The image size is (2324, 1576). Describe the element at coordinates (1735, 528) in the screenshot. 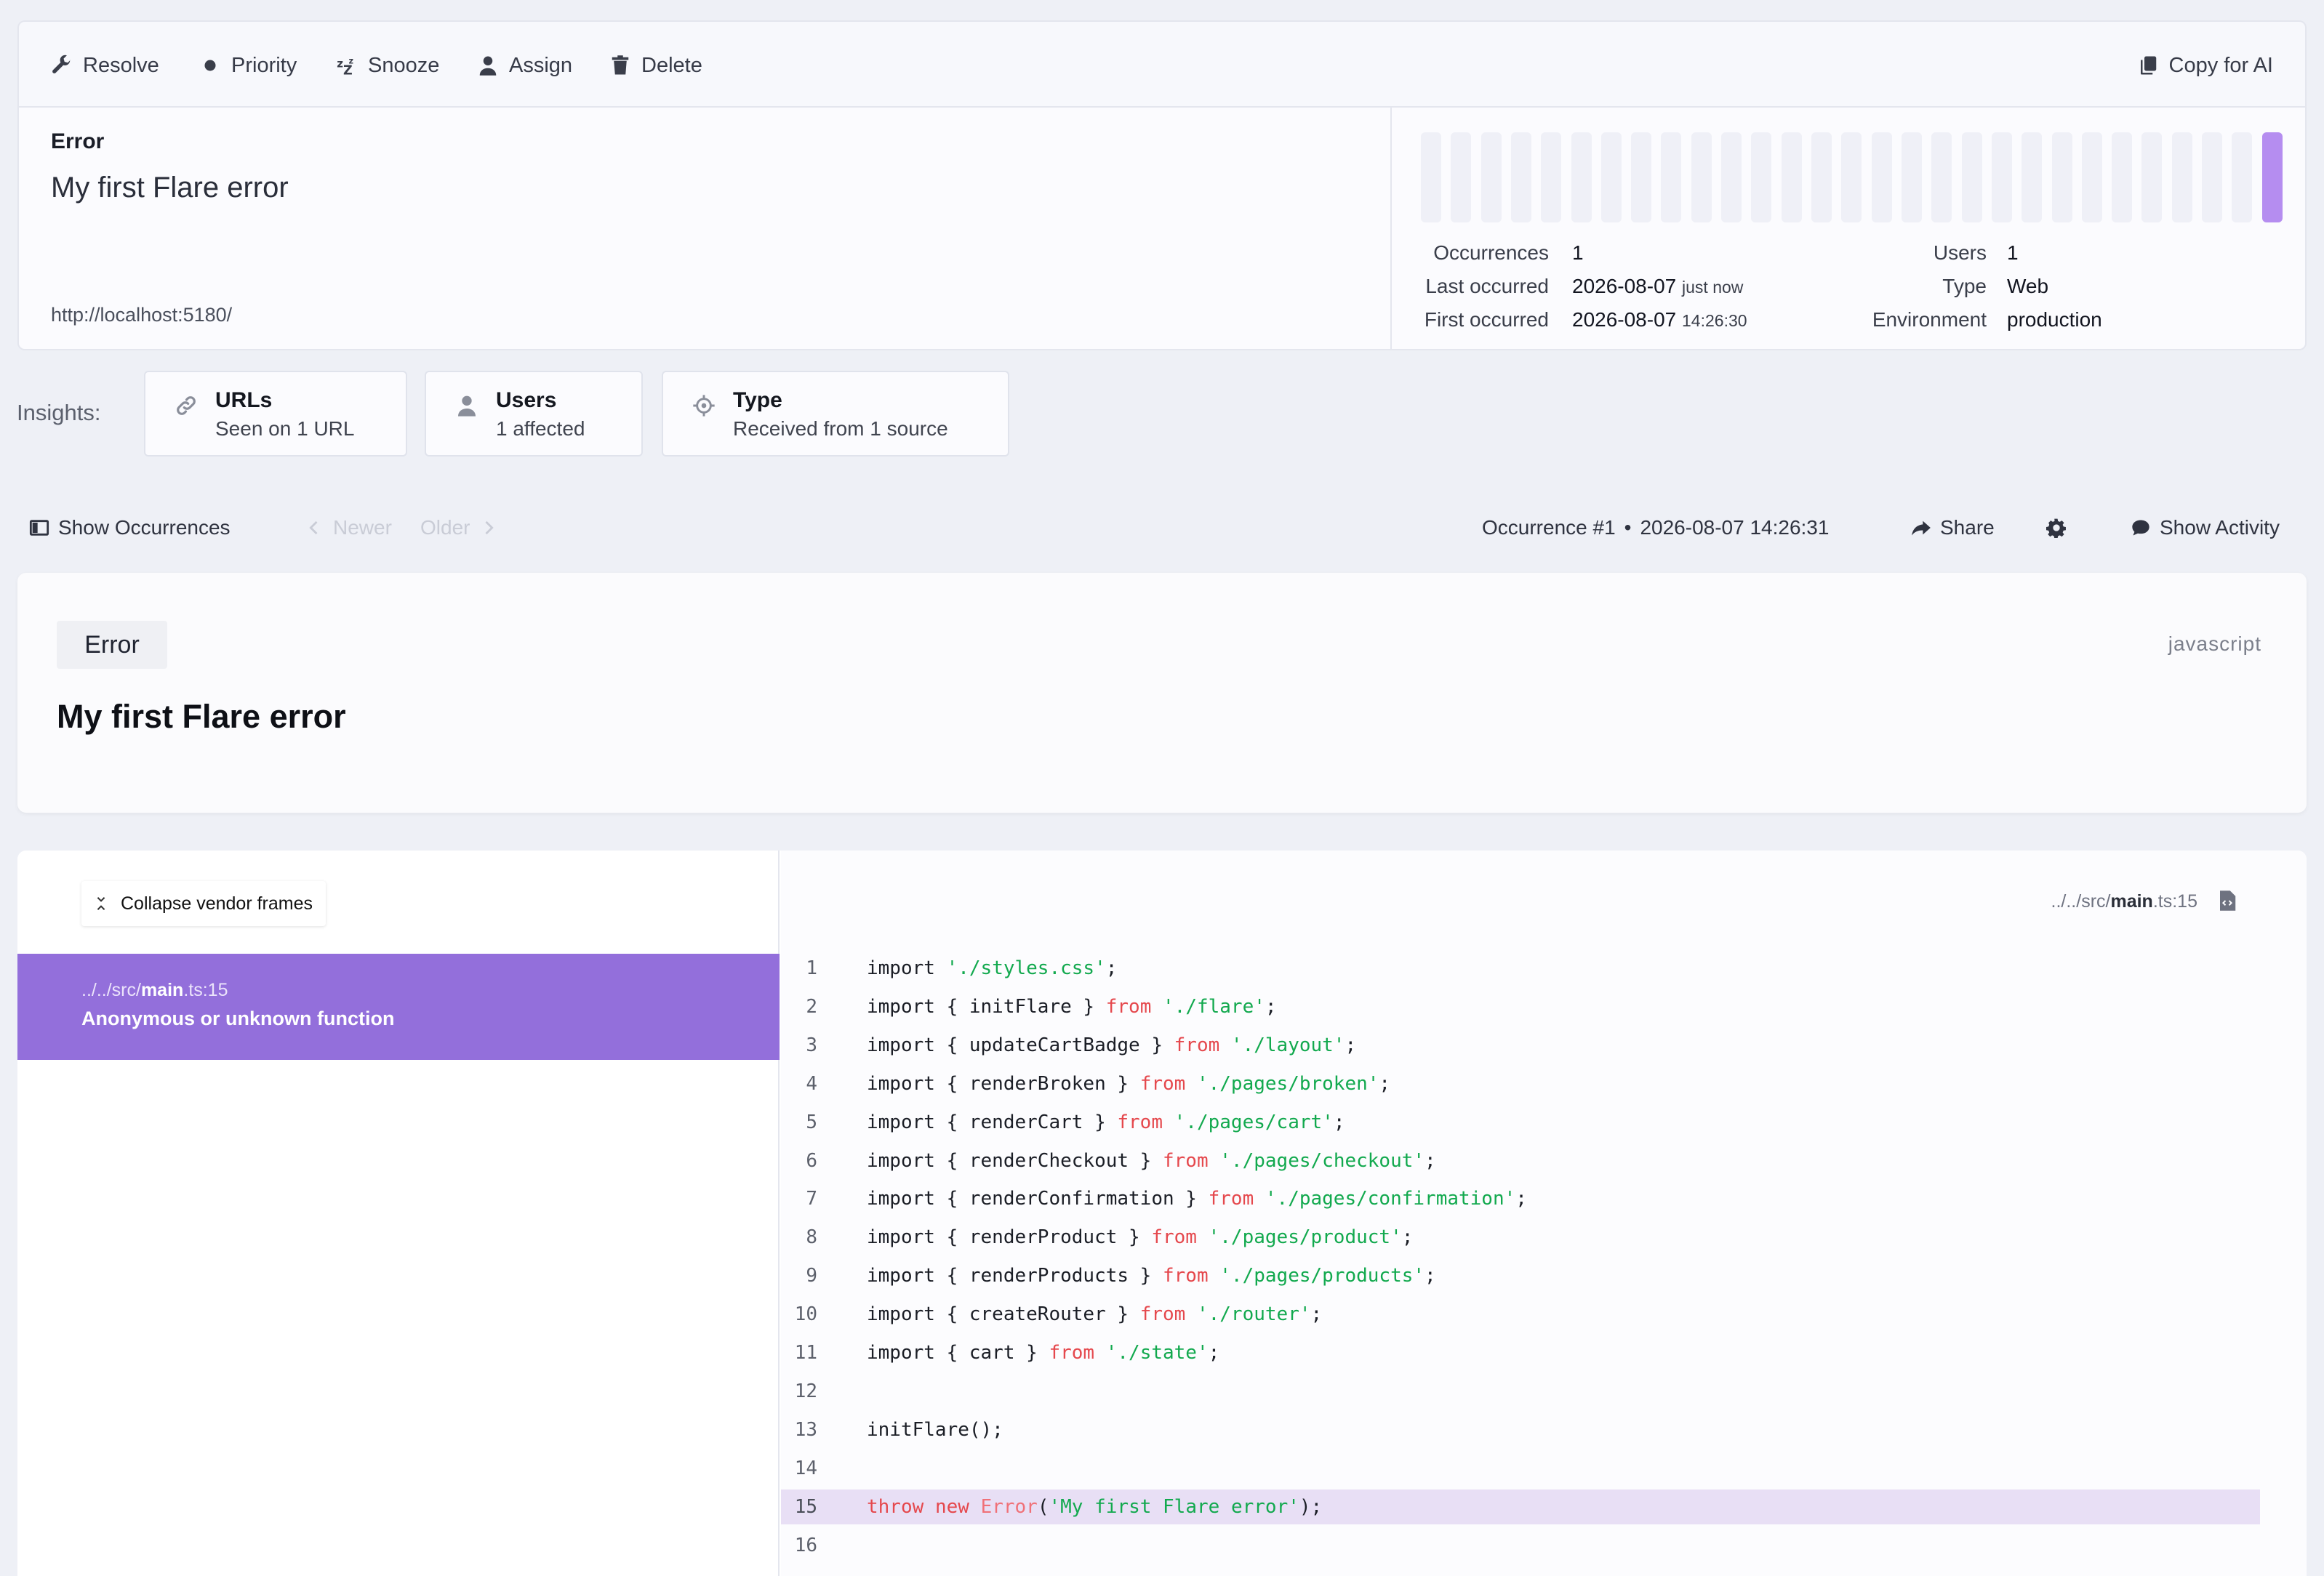

I see `occurrence-time: 2026-08-07 14:26:31` at that location.